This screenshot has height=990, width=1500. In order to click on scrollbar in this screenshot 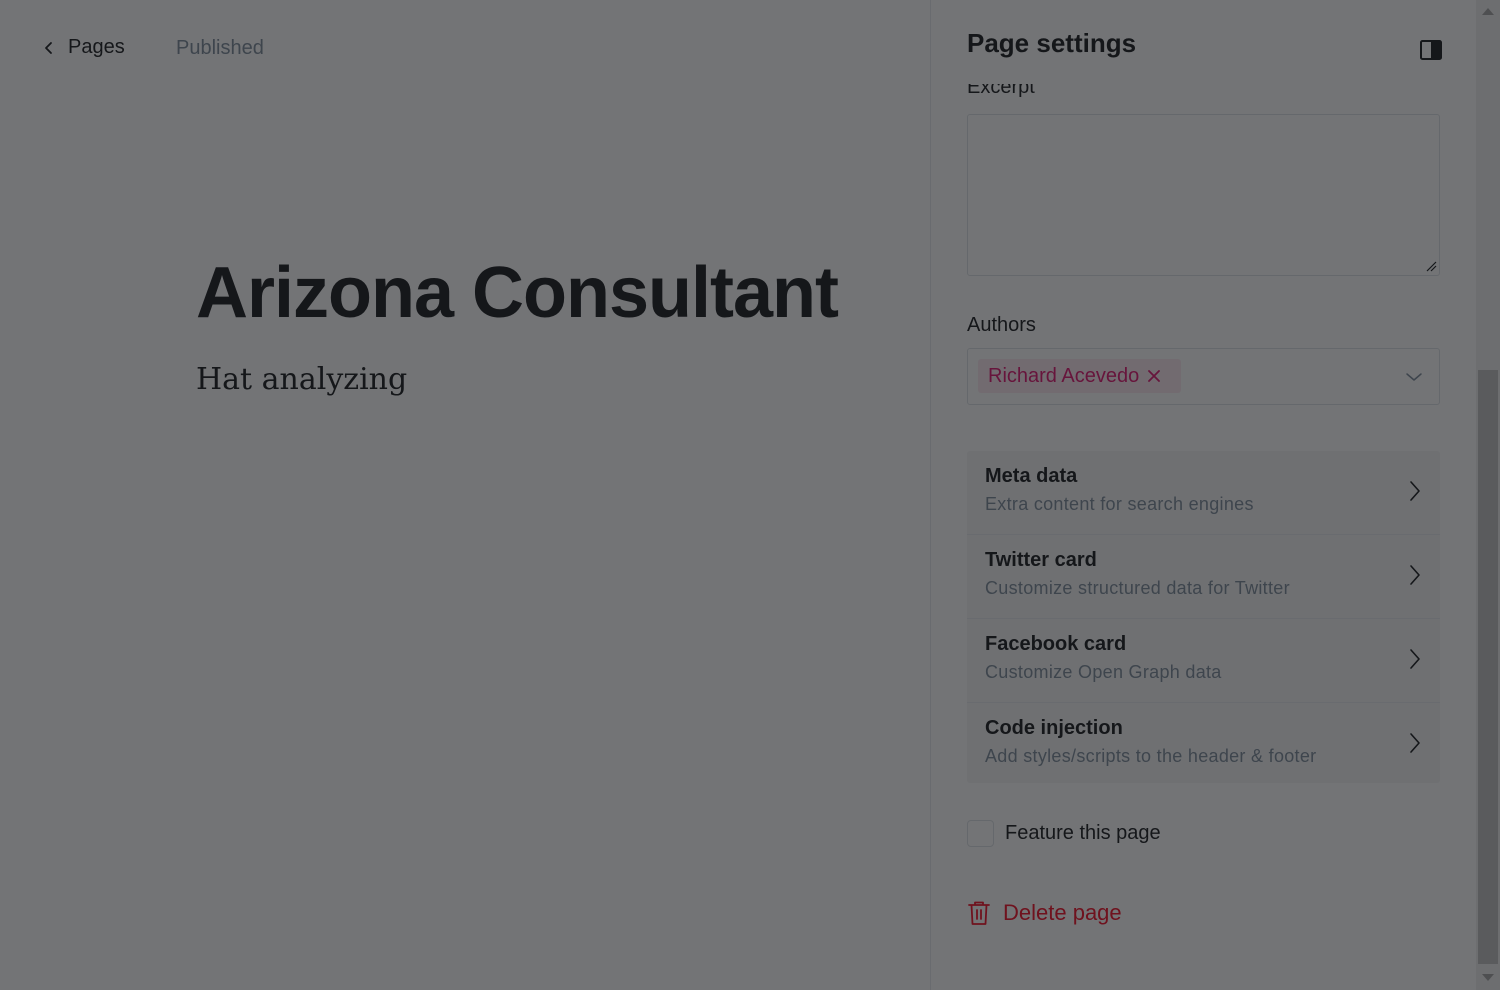, I will do `click(1488, 495)`.